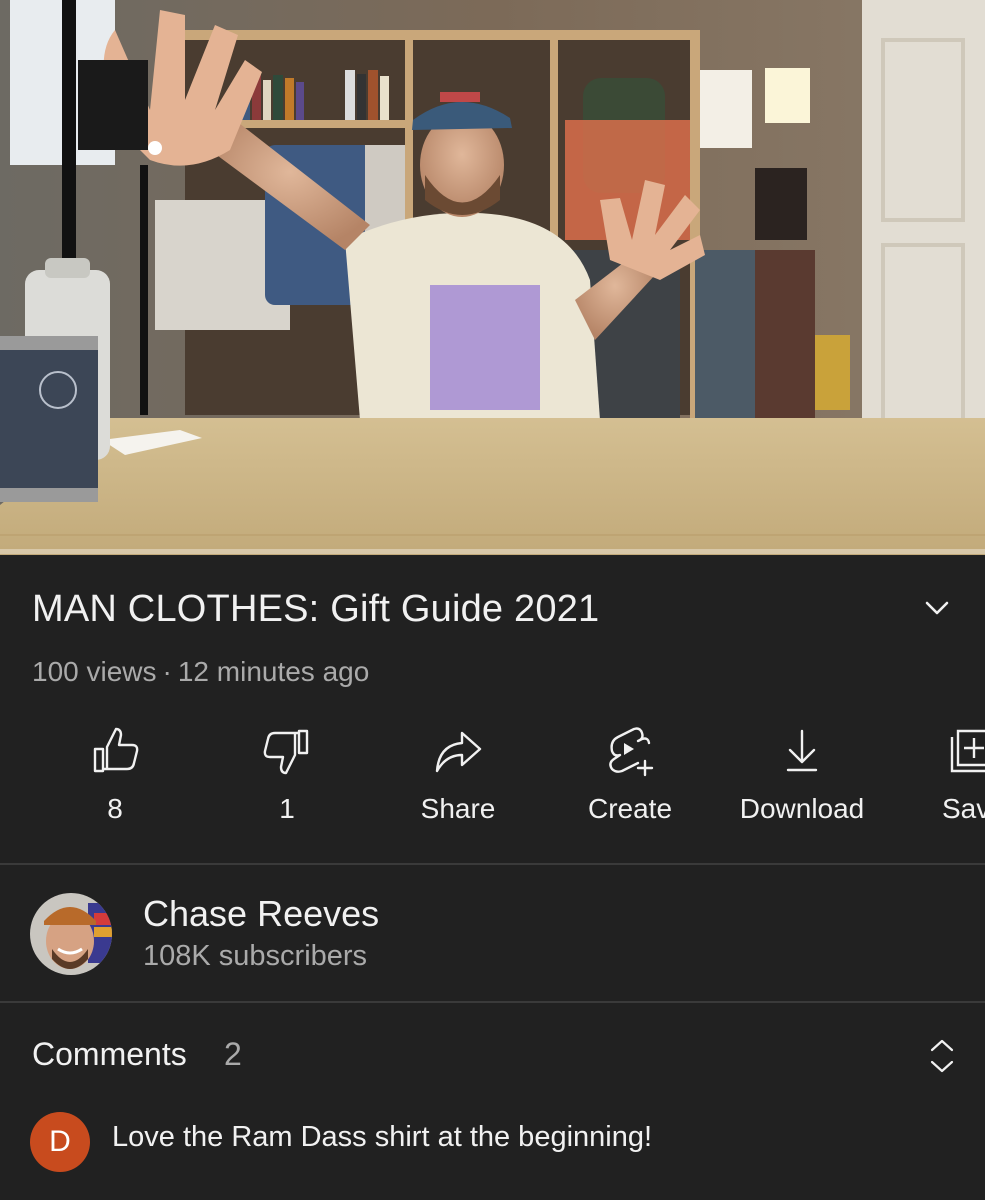 The width and height of the screenshot is (985, 1200). What do you see at coordinates (286, 752) in the screenshot?
I see `thumbs-down-icon` at bounding box center [286, 752].